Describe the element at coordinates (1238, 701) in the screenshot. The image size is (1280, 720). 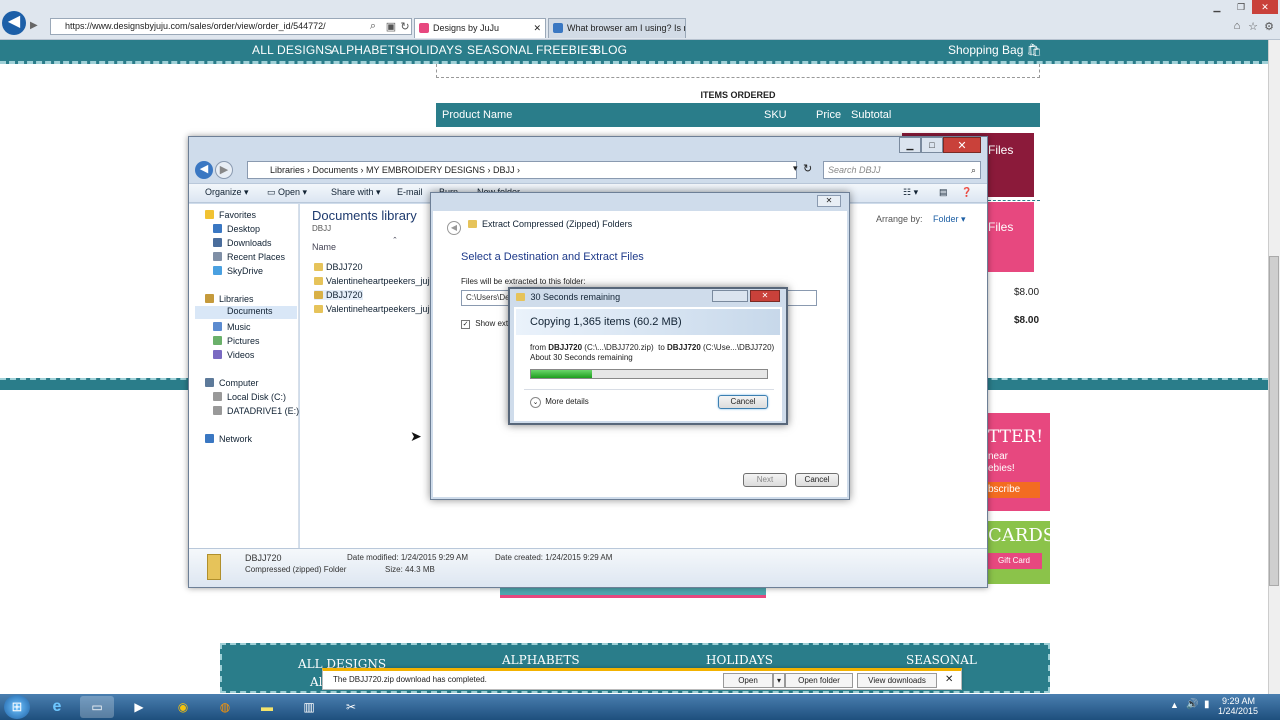
I see `clock-time: 9:29 AM` at that location.